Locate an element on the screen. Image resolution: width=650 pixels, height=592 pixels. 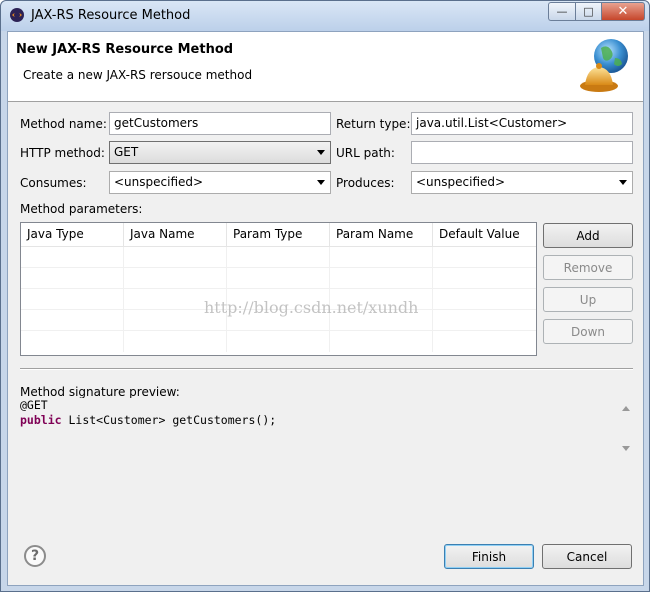
signature-preview-label: Method signature preview: is located at coordinates (100, 392).